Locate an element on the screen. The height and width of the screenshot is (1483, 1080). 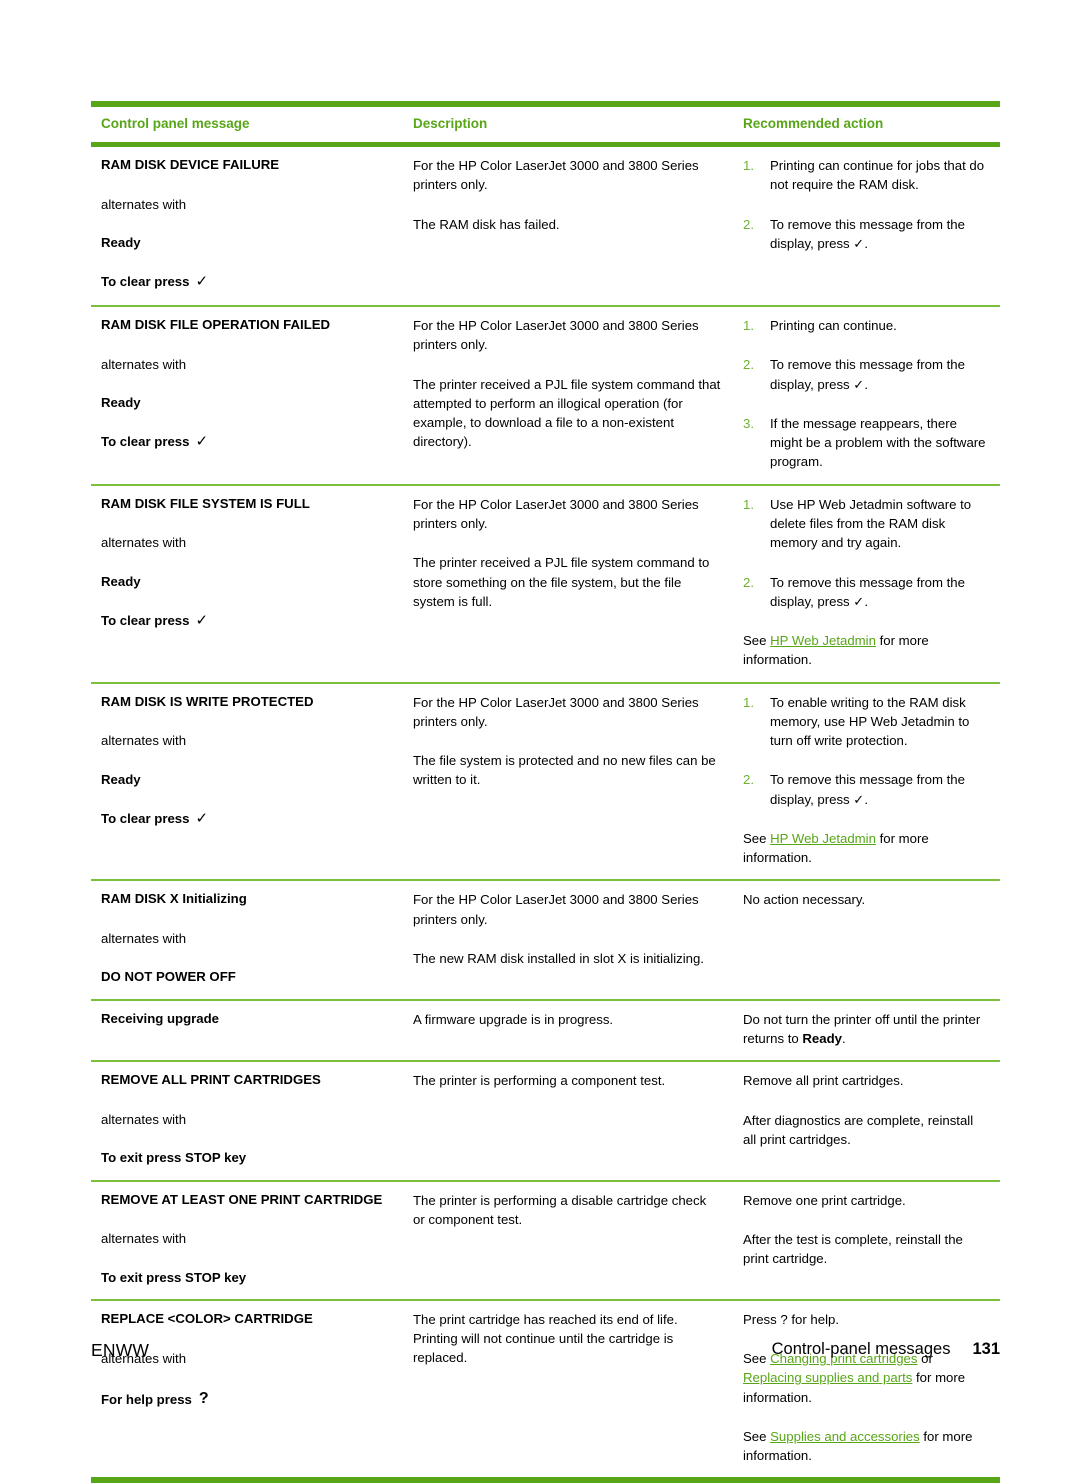
description-paragraph: The RAM disk has failed. is located at coordinates (486, 224).